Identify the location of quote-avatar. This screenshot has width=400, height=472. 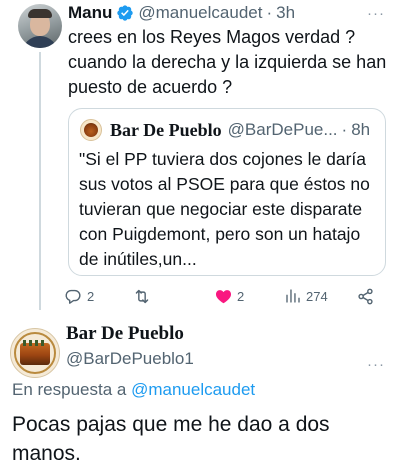
(91, 130).